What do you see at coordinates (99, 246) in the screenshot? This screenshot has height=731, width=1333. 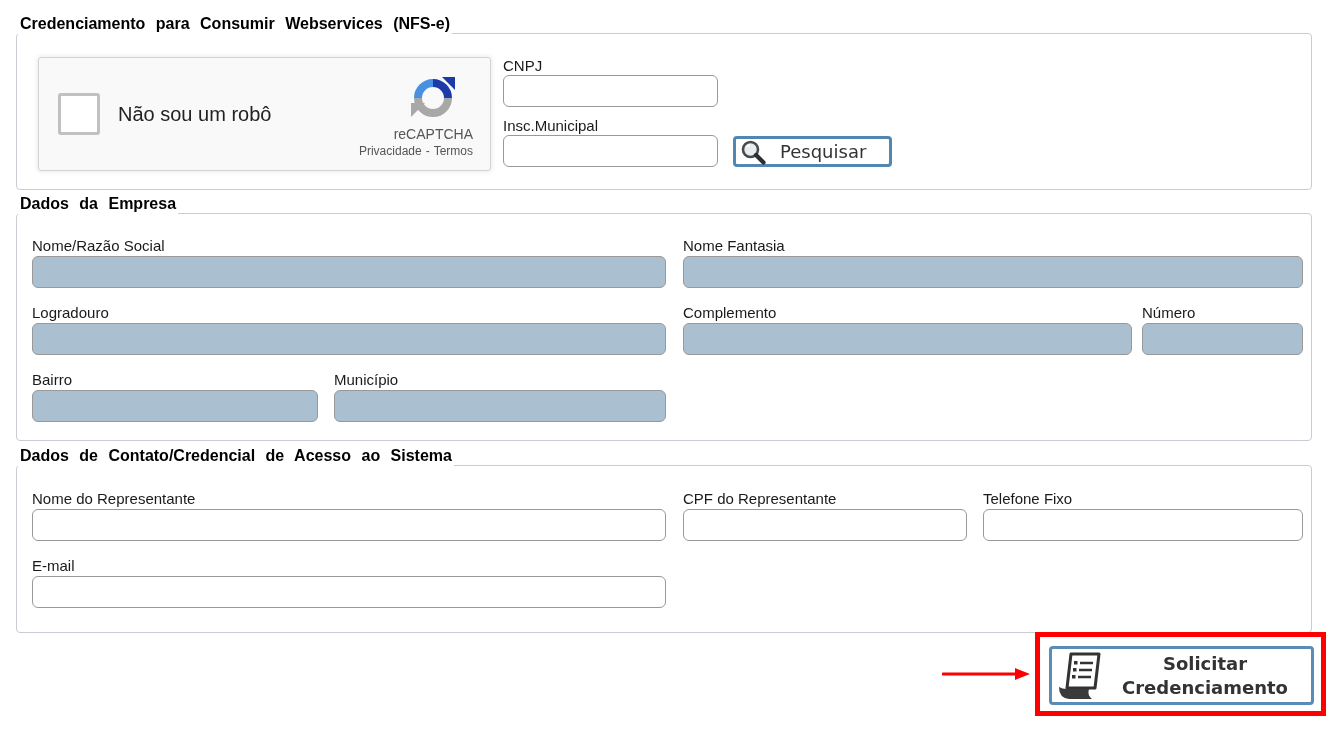 I see `field-label: Nome/Razão Social` at bounding box center [99, 246].